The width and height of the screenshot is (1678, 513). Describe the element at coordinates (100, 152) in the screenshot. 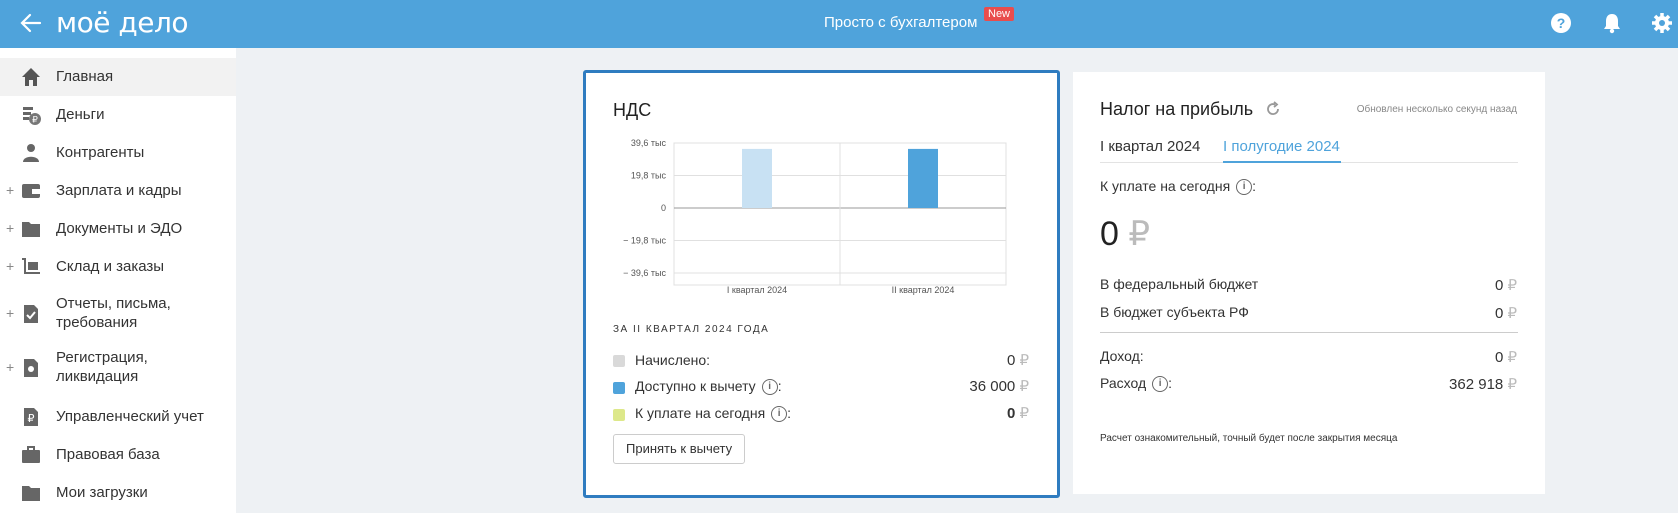

I see `sidebar-item-label: Контрагенты` at that location.